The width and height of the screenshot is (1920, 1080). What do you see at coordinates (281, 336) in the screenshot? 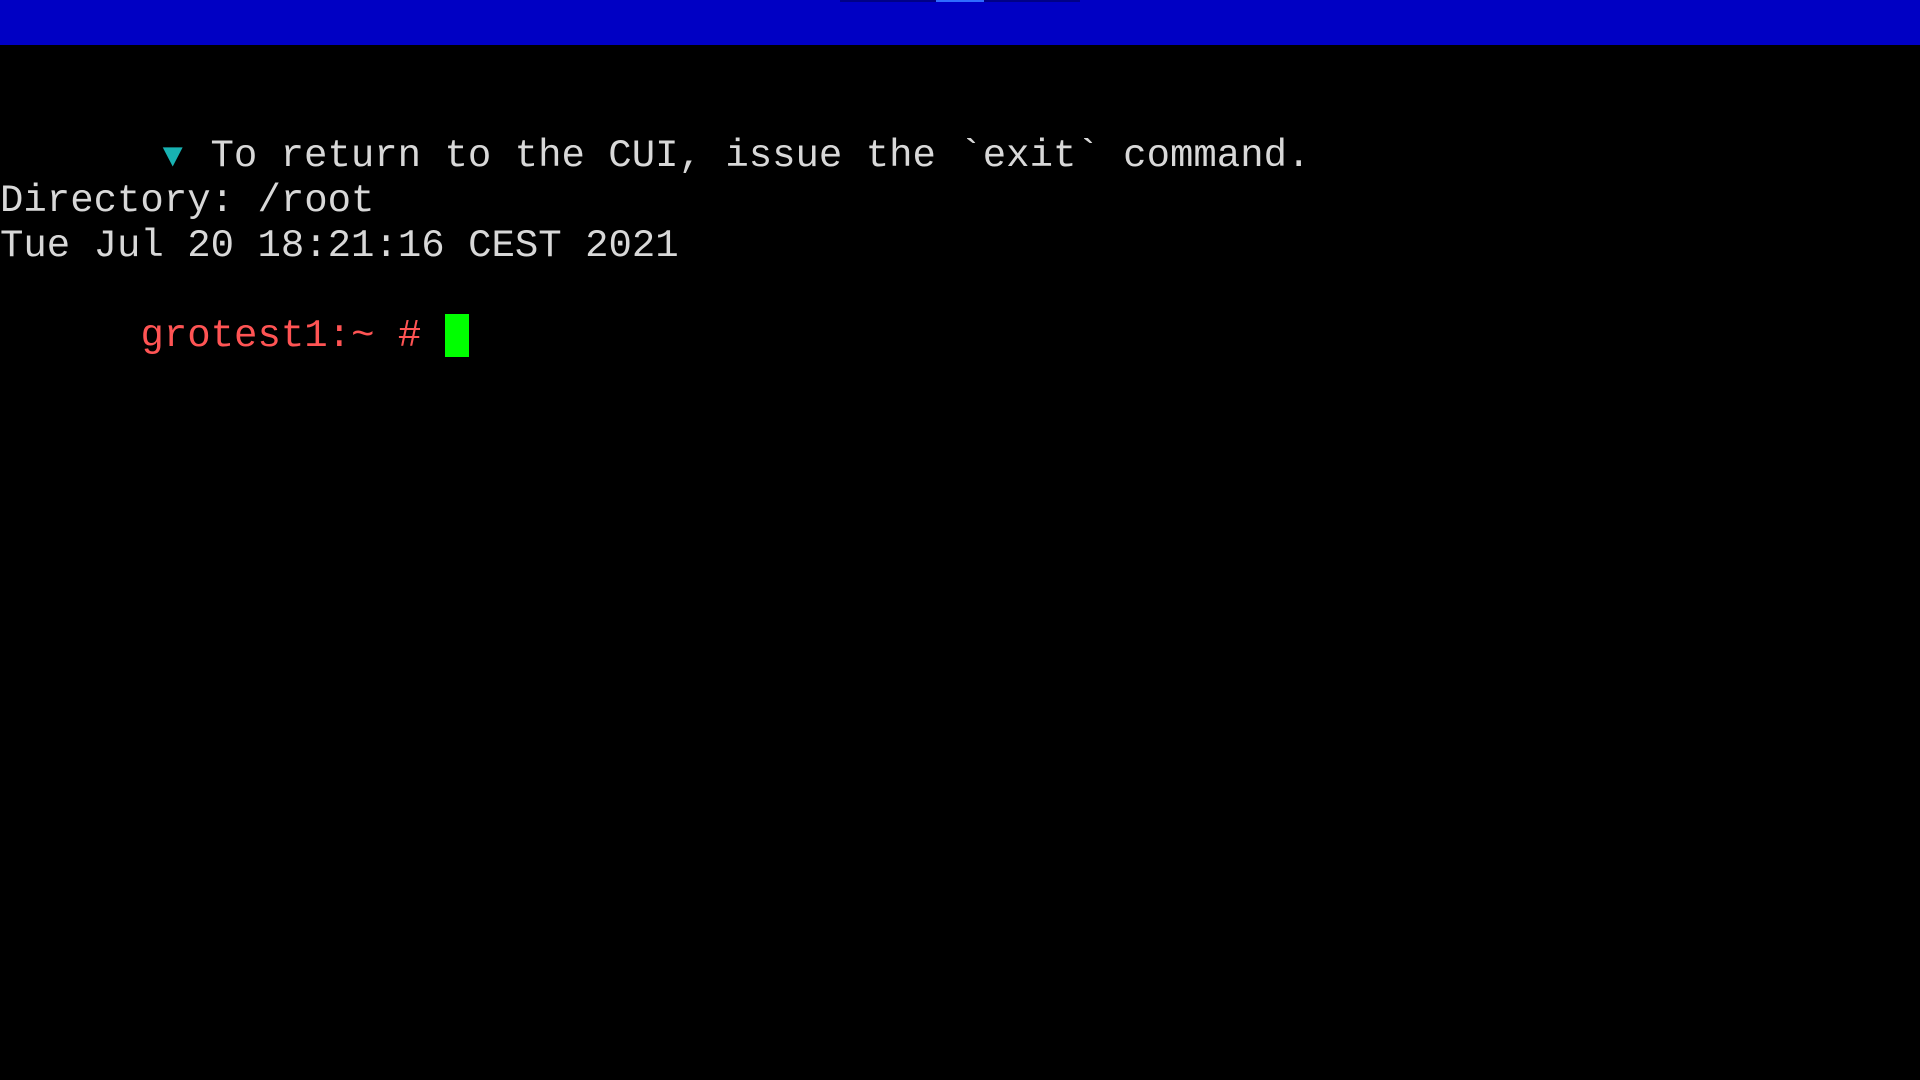
I see `shell-prompt: grotest1:~ #` at bounding box center [281, 336].